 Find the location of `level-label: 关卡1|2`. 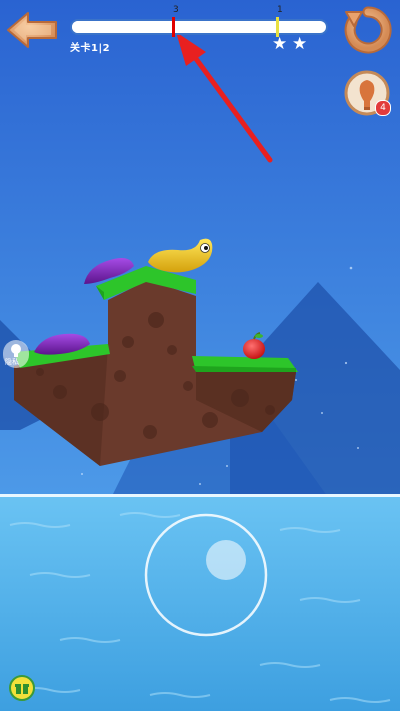

level-label: 关卡1|2 is located at coordinates (90, 48).